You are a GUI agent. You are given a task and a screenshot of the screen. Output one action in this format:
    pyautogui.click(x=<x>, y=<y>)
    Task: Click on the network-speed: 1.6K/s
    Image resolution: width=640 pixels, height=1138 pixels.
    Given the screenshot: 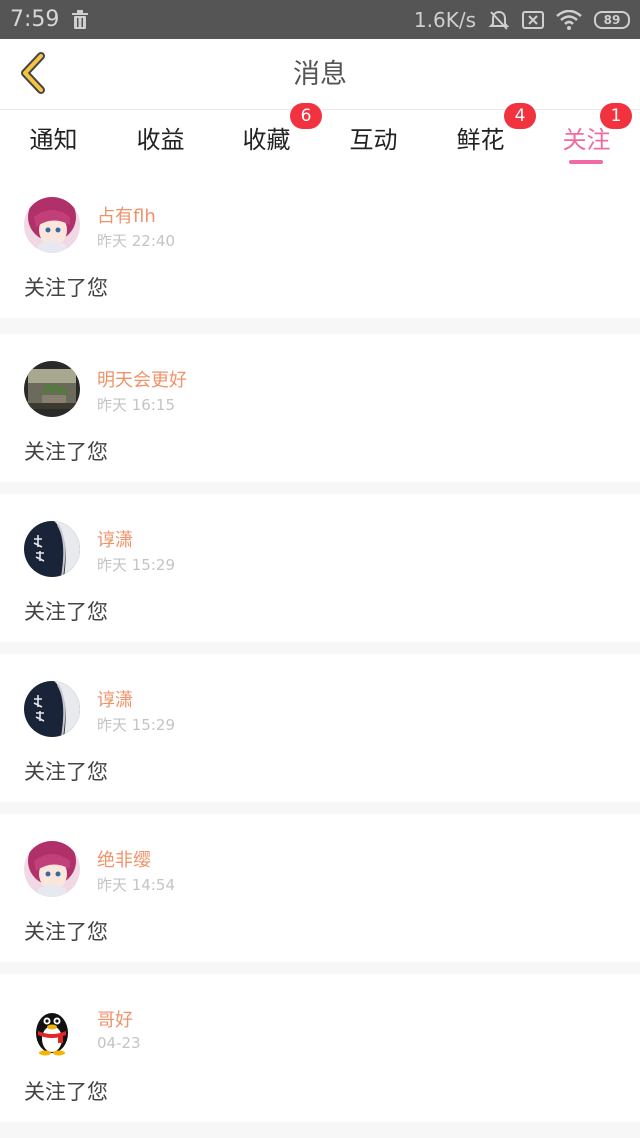 What is the action you would take?
    pyautogui.click(x=444, y=19)
    